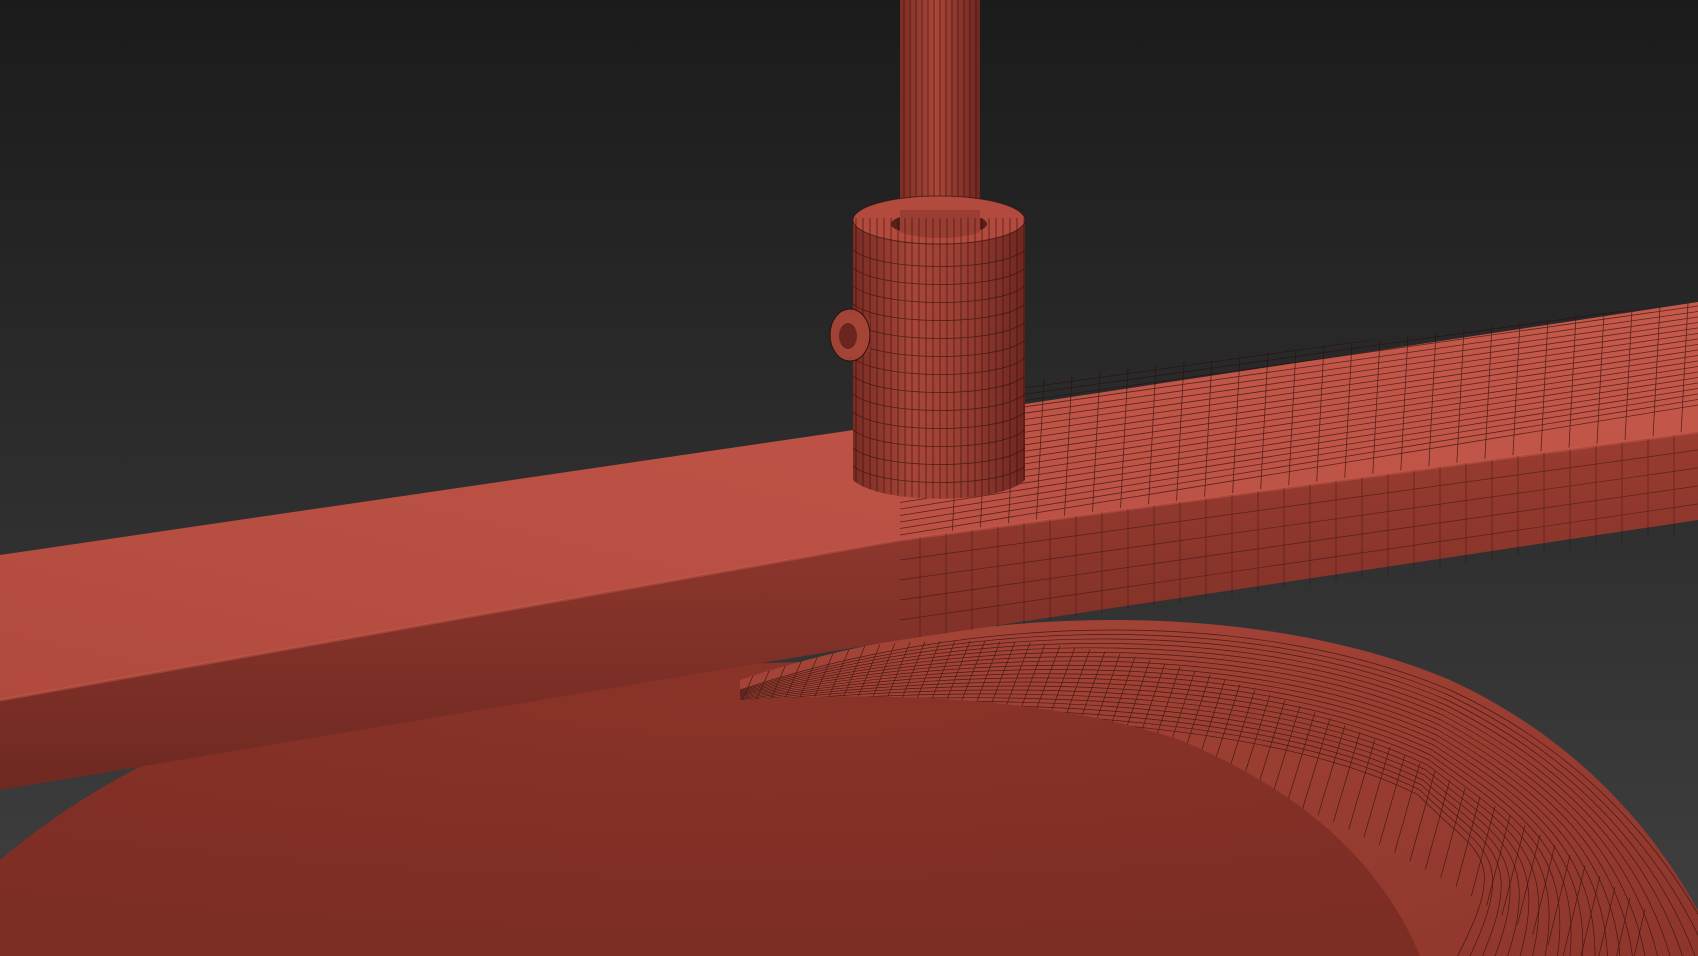 The width and height of the screenshot is (1698, 956). I want to click on set-screw-hole, so click(848, 336).